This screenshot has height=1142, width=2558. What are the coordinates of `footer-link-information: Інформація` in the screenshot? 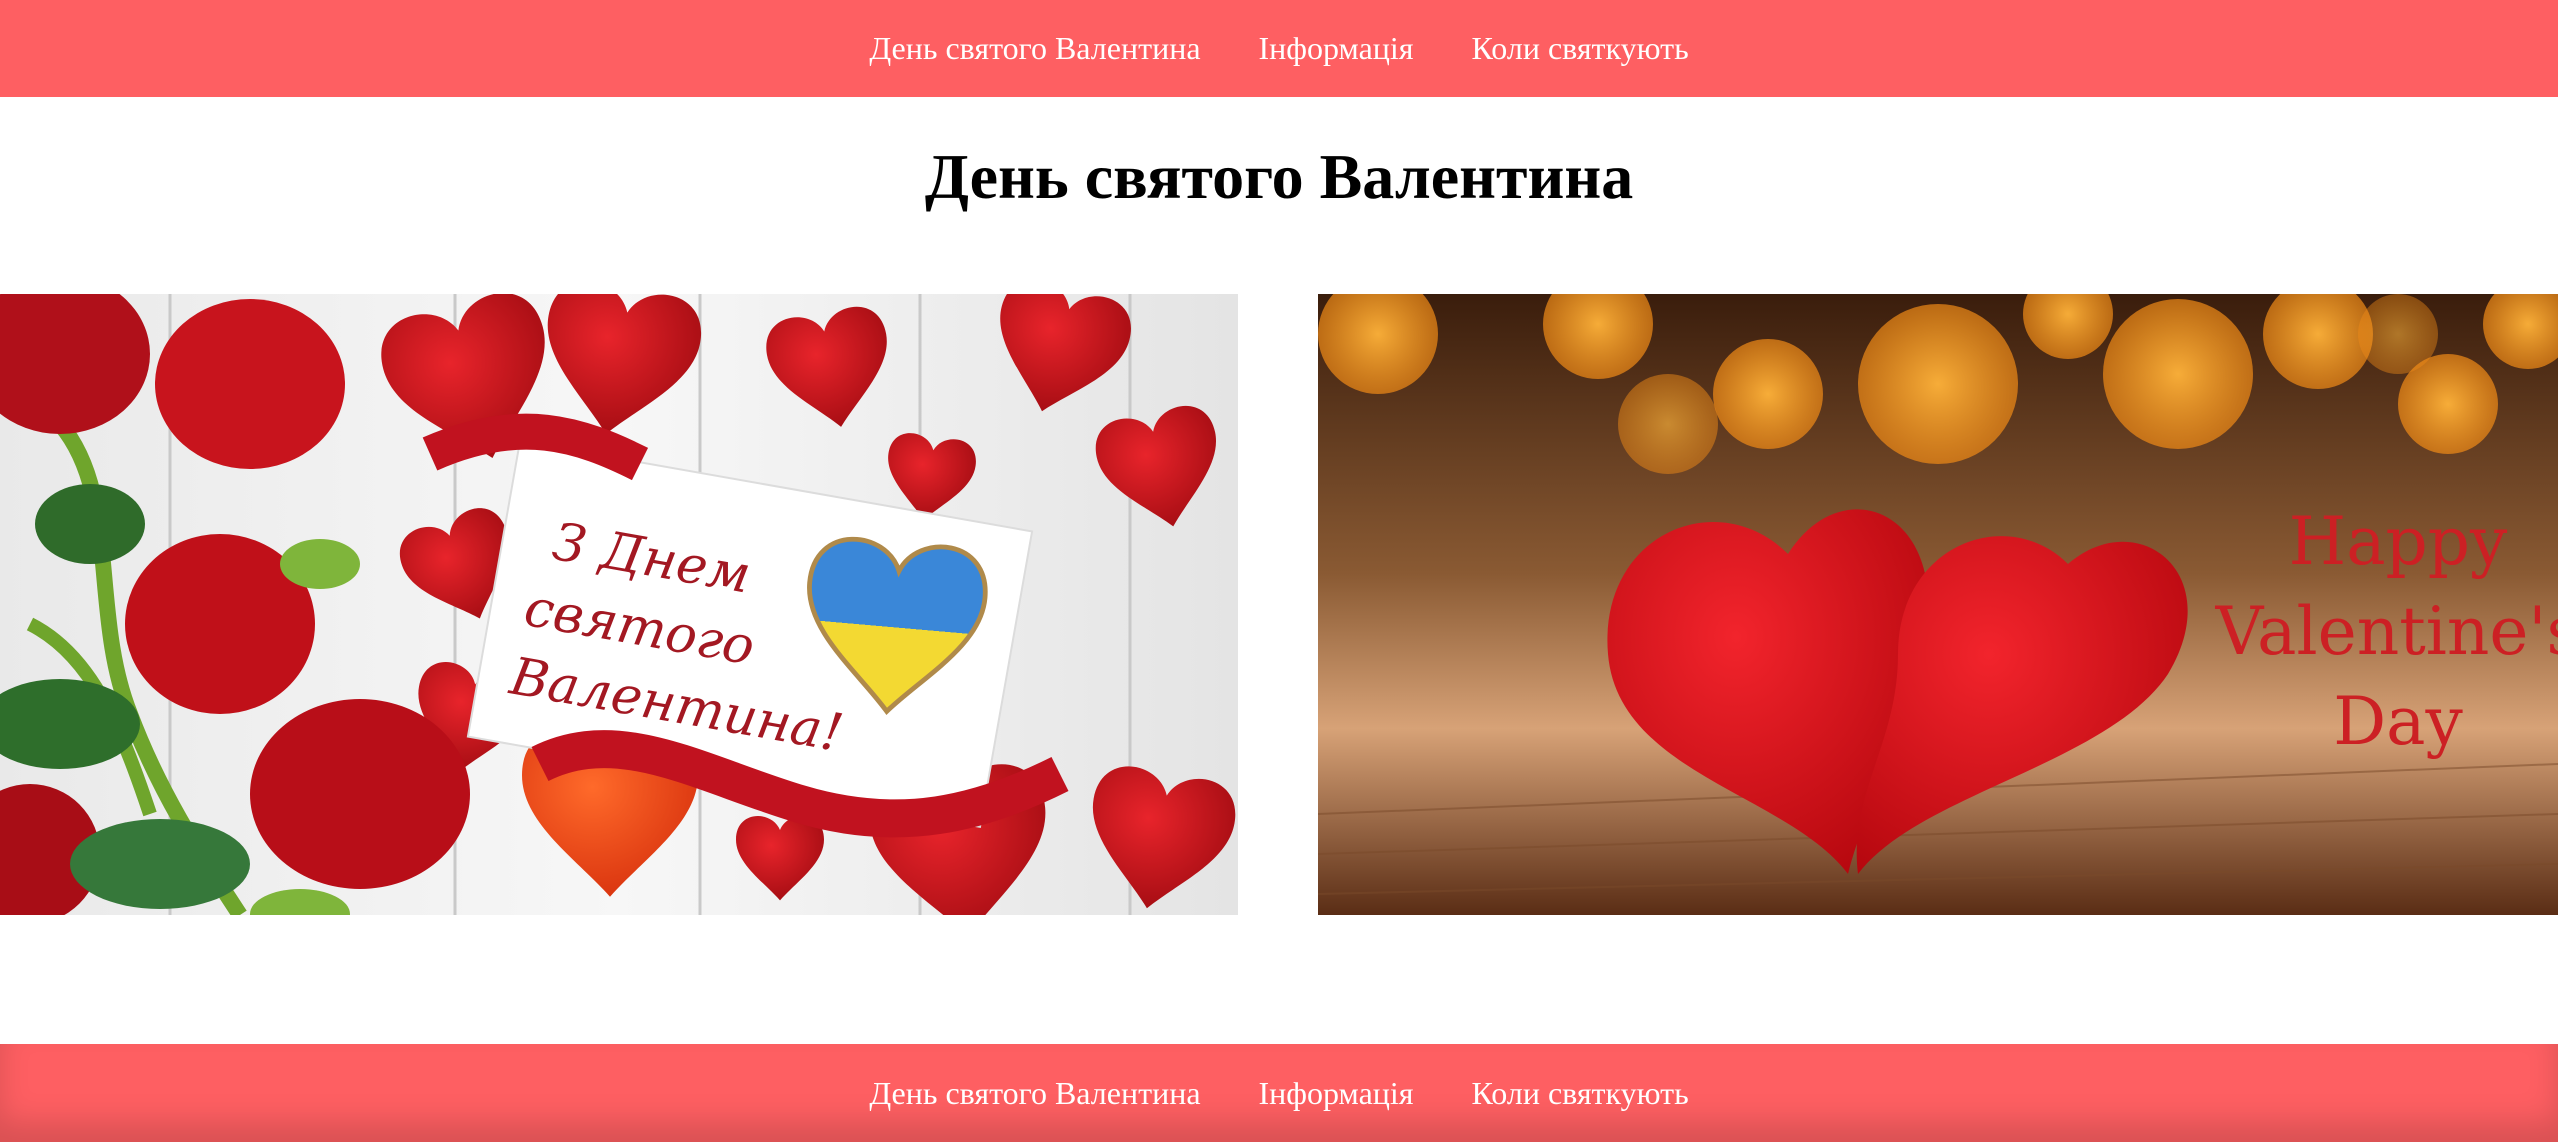 It's located at (1336, 1093).